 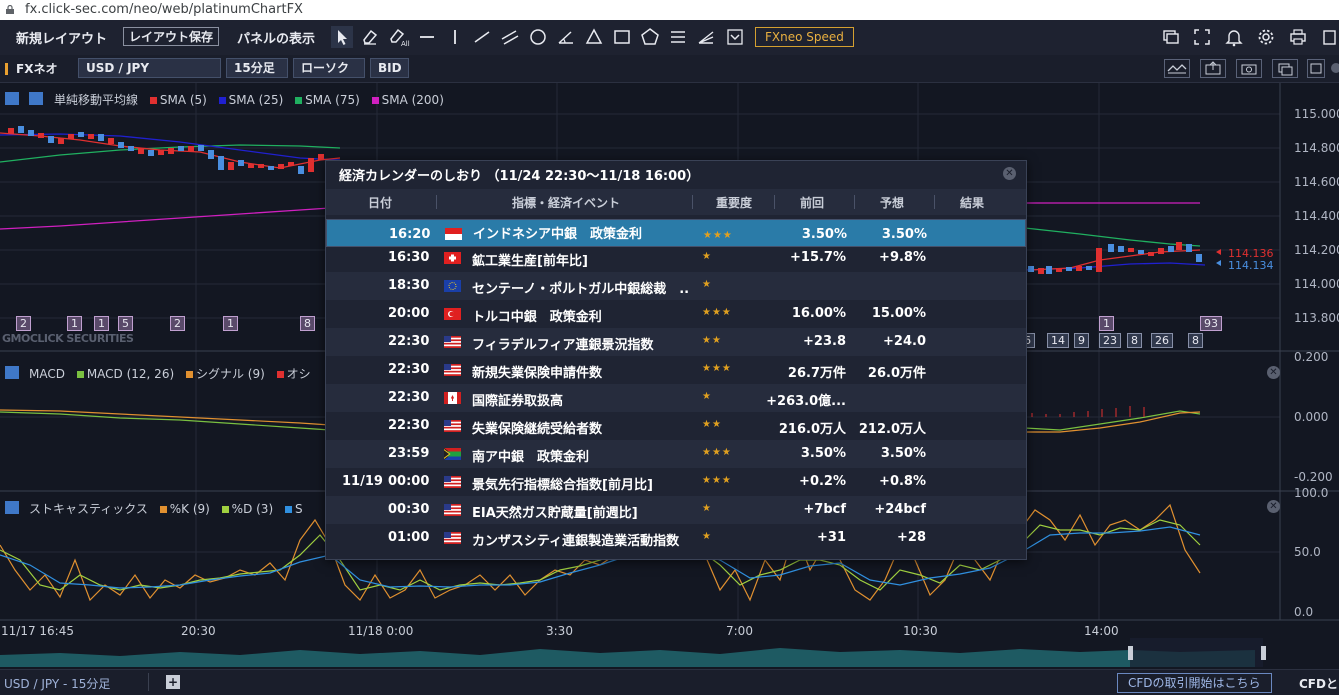 What do you see at coordinates (1316, 216) in the screenshot?
I see `price-tick: 114.400` at bounding box center [1316, 216].